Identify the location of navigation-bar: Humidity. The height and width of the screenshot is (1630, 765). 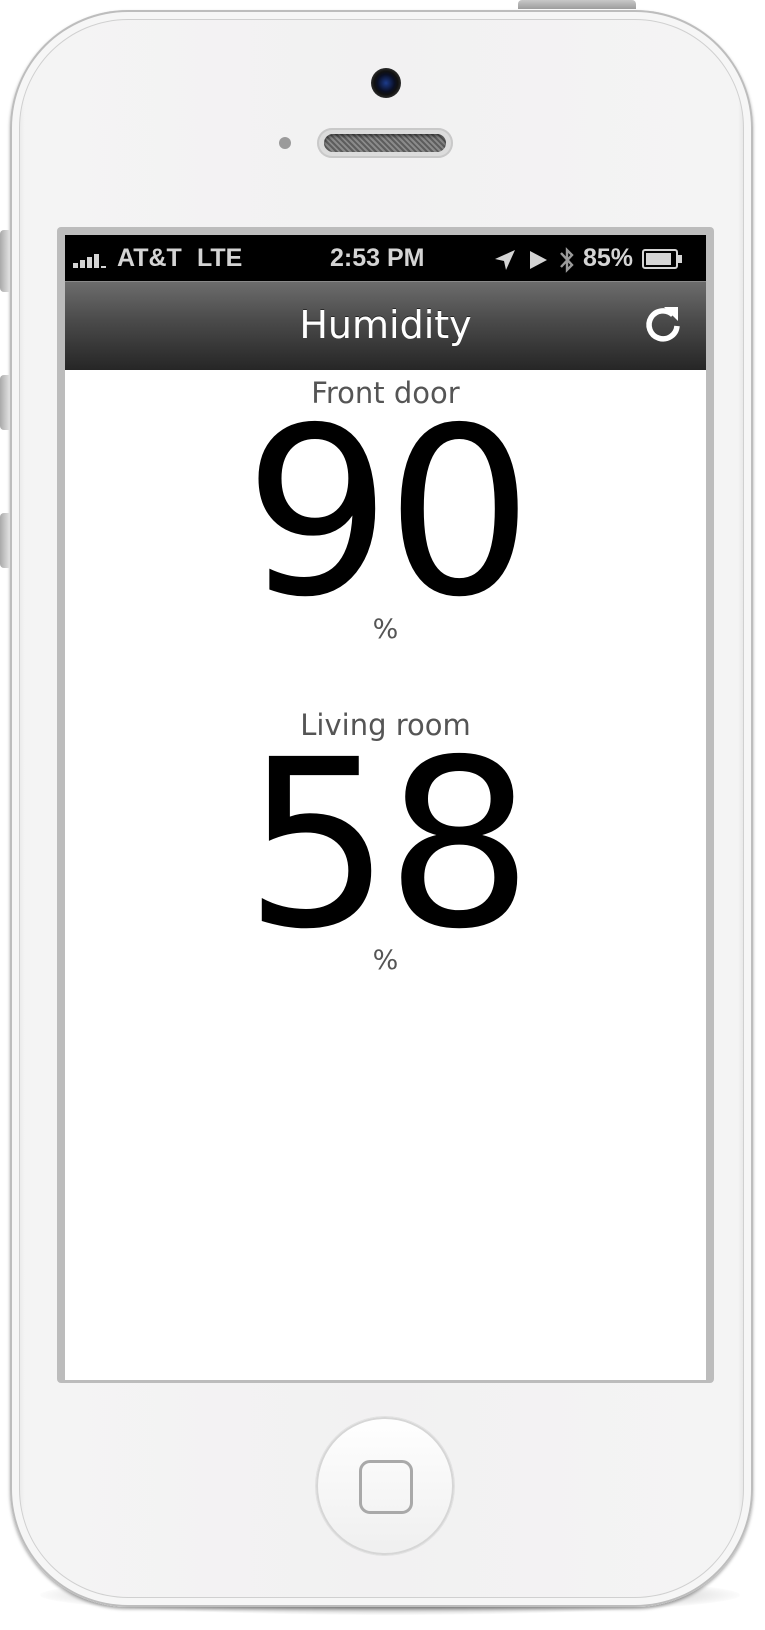
(385, 325).